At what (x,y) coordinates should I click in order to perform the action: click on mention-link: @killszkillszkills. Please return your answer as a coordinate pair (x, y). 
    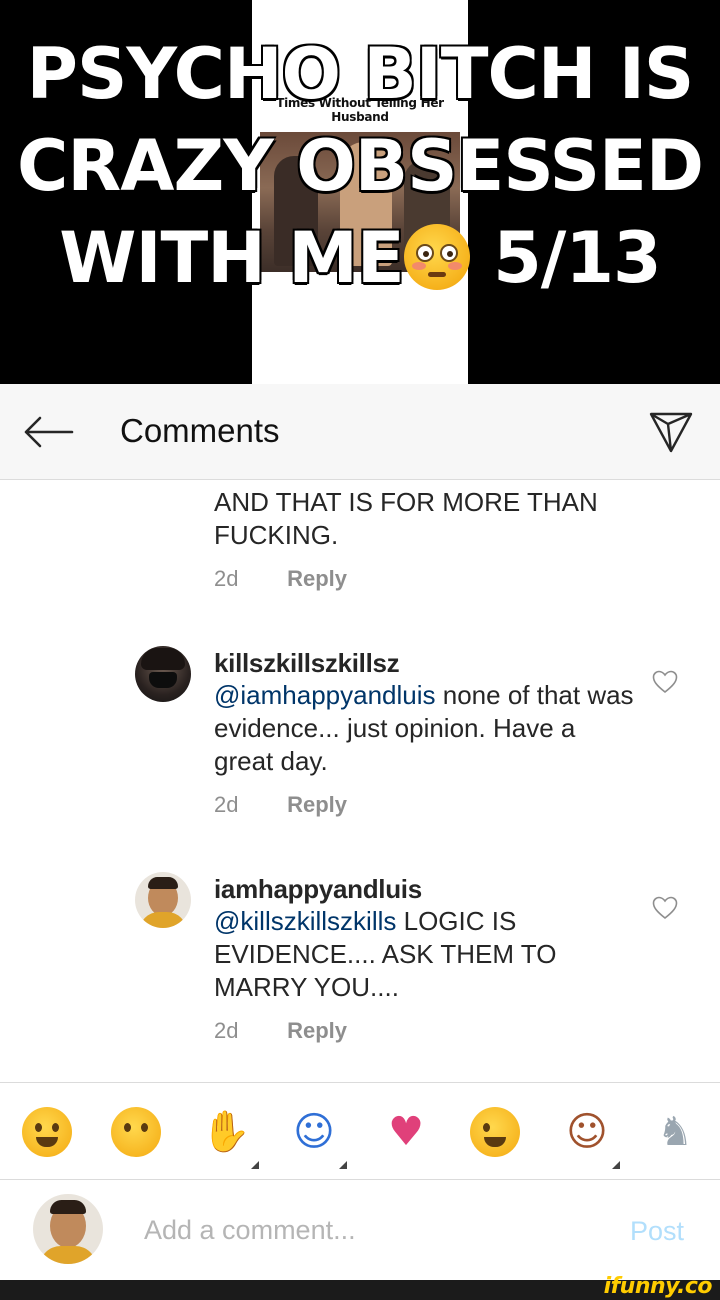
    Looking at the image, I should click on (305, 921).